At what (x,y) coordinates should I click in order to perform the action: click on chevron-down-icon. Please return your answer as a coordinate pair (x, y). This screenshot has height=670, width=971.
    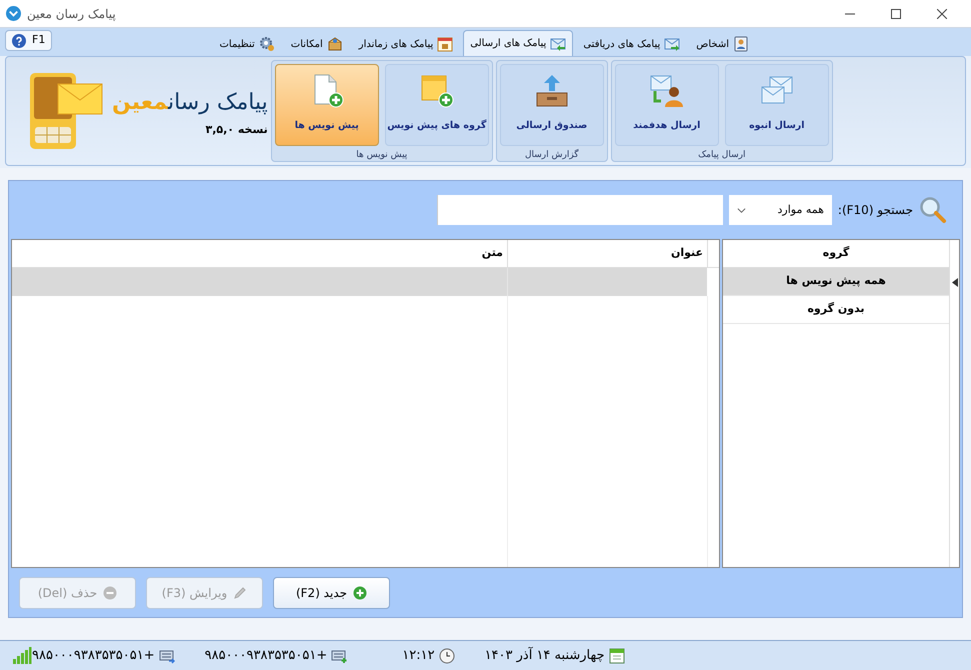
    Looking at the image, I should click on (741, 210).